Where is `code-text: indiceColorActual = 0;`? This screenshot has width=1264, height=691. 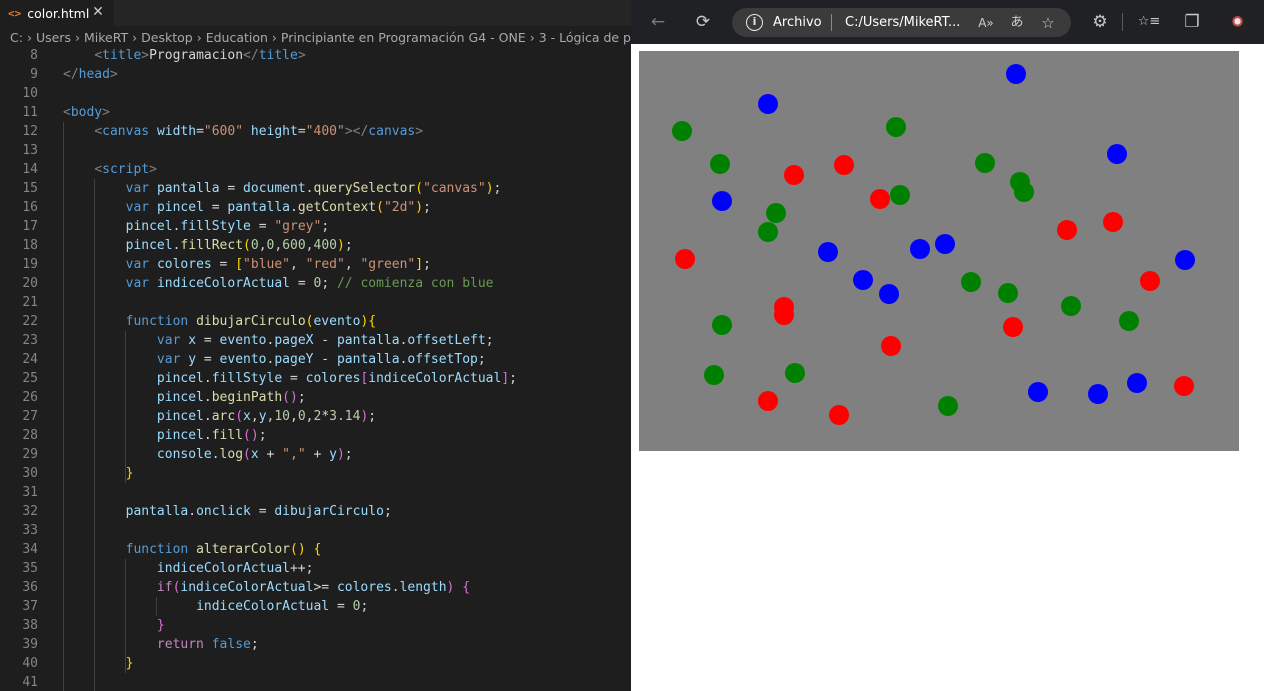 code-text: indiceColorActual = 0; is located at coordinates (215, 606).